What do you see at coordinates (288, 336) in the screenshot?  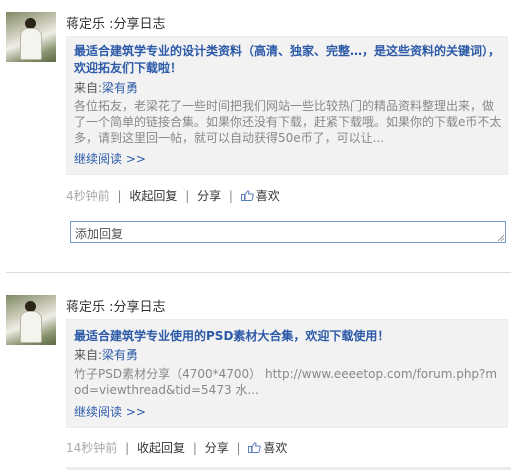 I see `shared-blog-title-link: 最适合建筑学专业使用的PSD素材大合集，欢迎下载使用！` at bounding box center [288, 336].